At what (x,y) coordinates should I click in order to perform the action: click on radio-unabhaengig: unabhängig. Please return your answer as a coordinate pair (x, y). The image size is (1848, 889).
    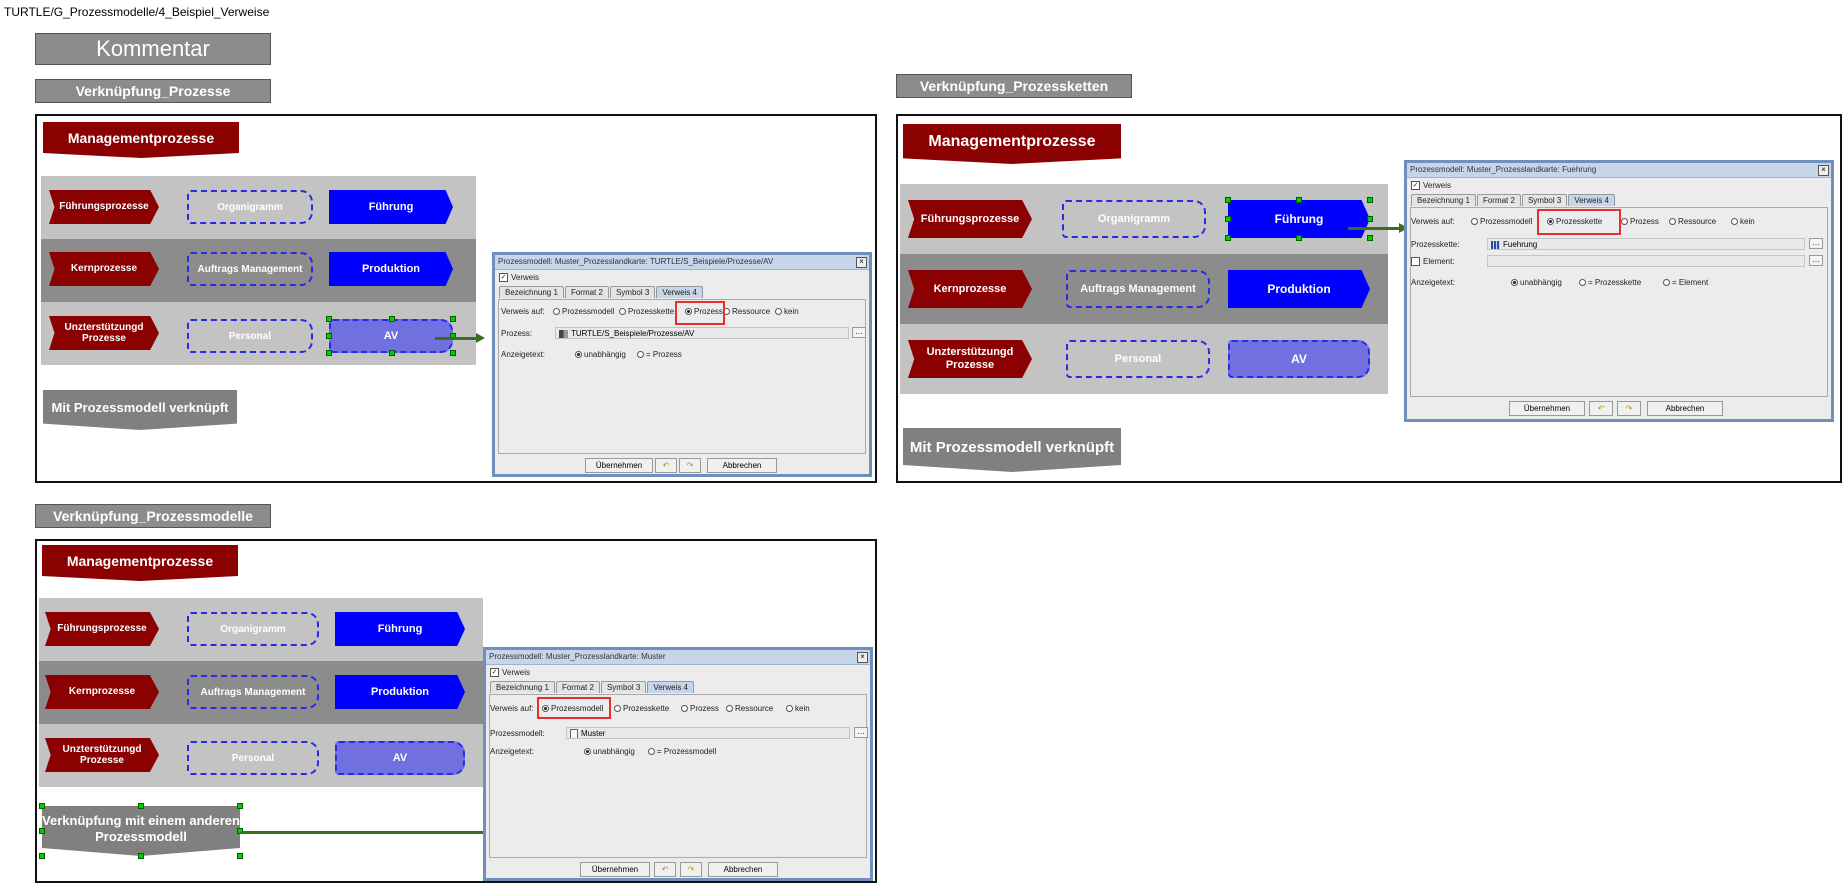
    Looking at the image, I should click on (609, 751).